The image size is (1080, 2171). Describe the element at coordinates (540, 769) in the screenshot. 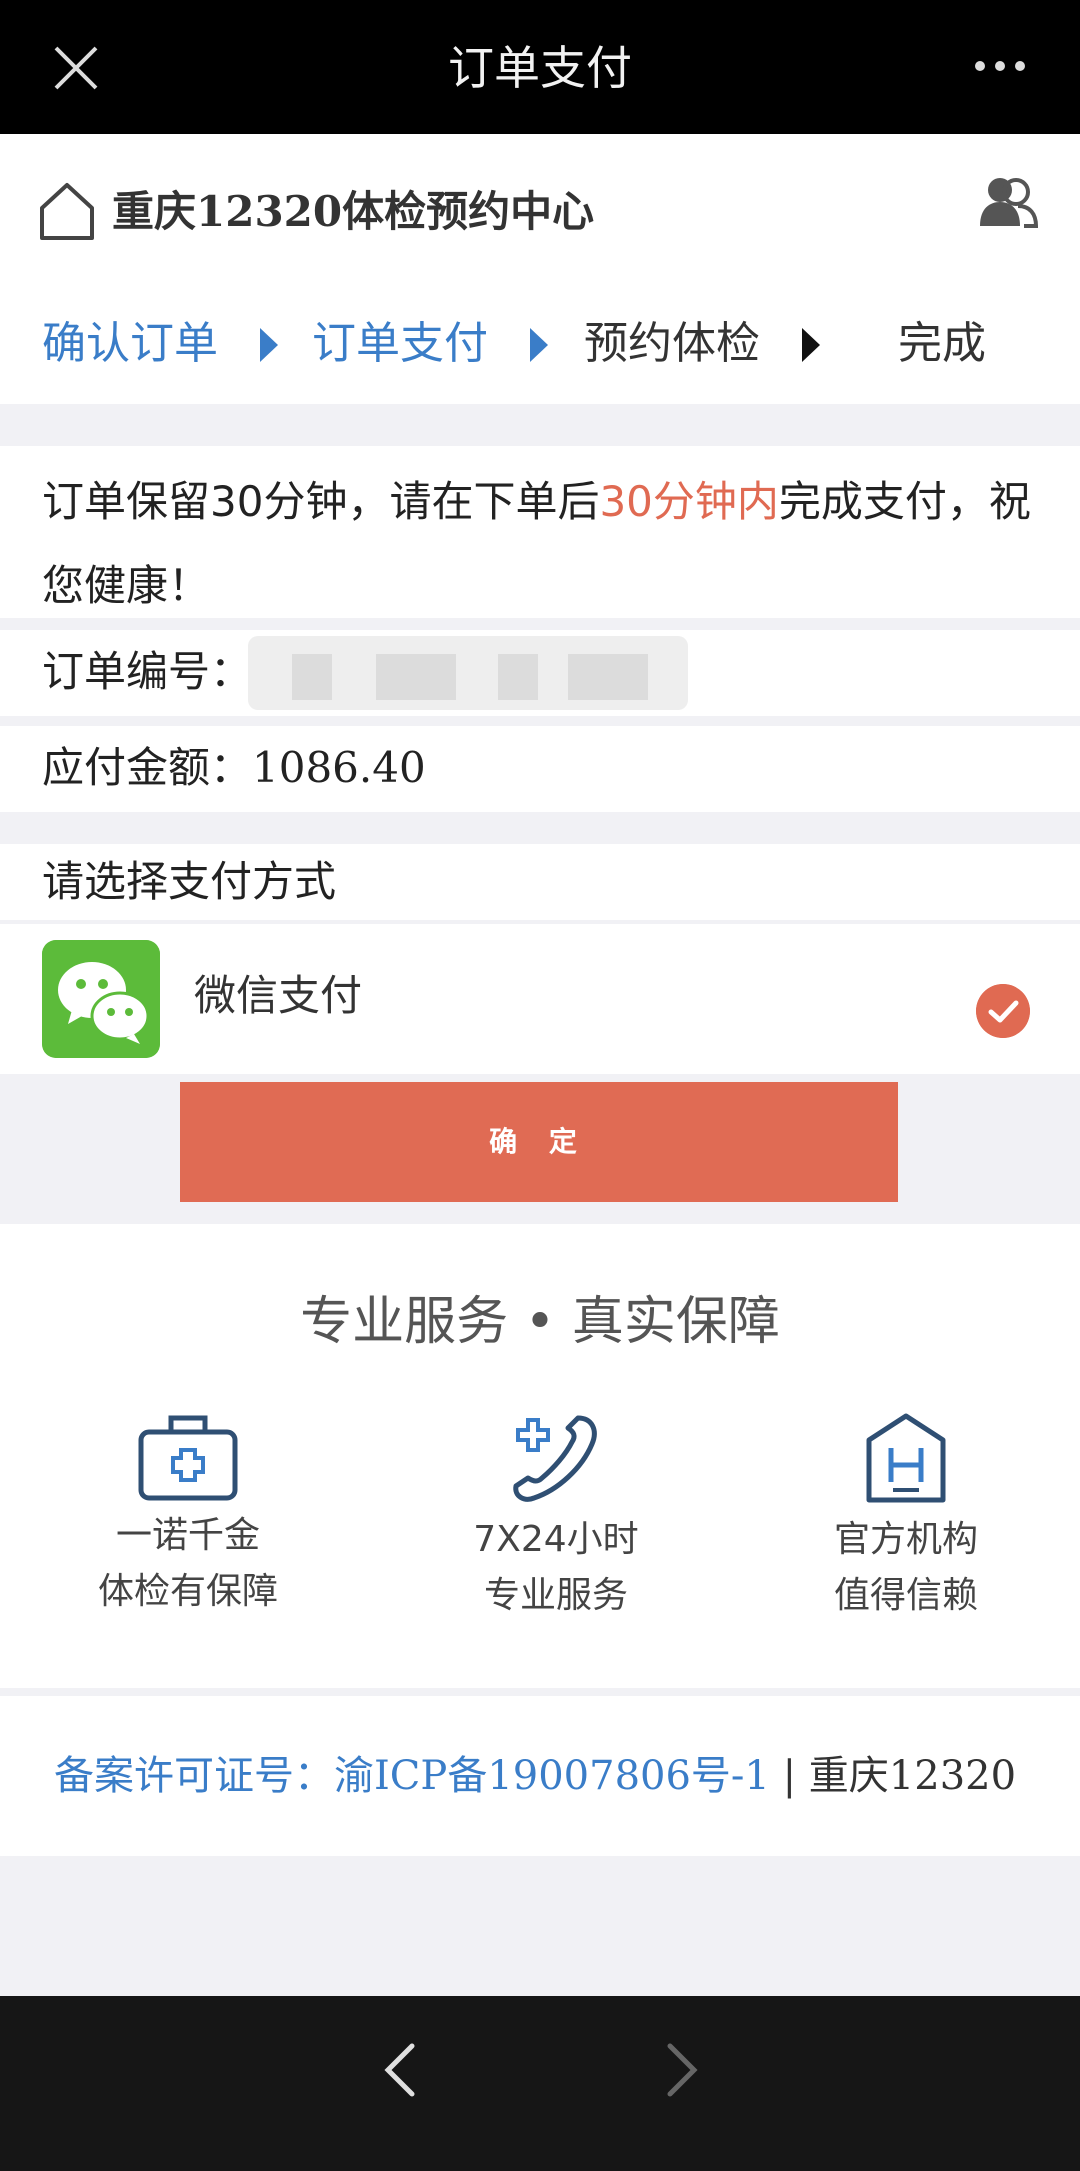

I see `amount-row: 应付金额：1086.40` at that location.